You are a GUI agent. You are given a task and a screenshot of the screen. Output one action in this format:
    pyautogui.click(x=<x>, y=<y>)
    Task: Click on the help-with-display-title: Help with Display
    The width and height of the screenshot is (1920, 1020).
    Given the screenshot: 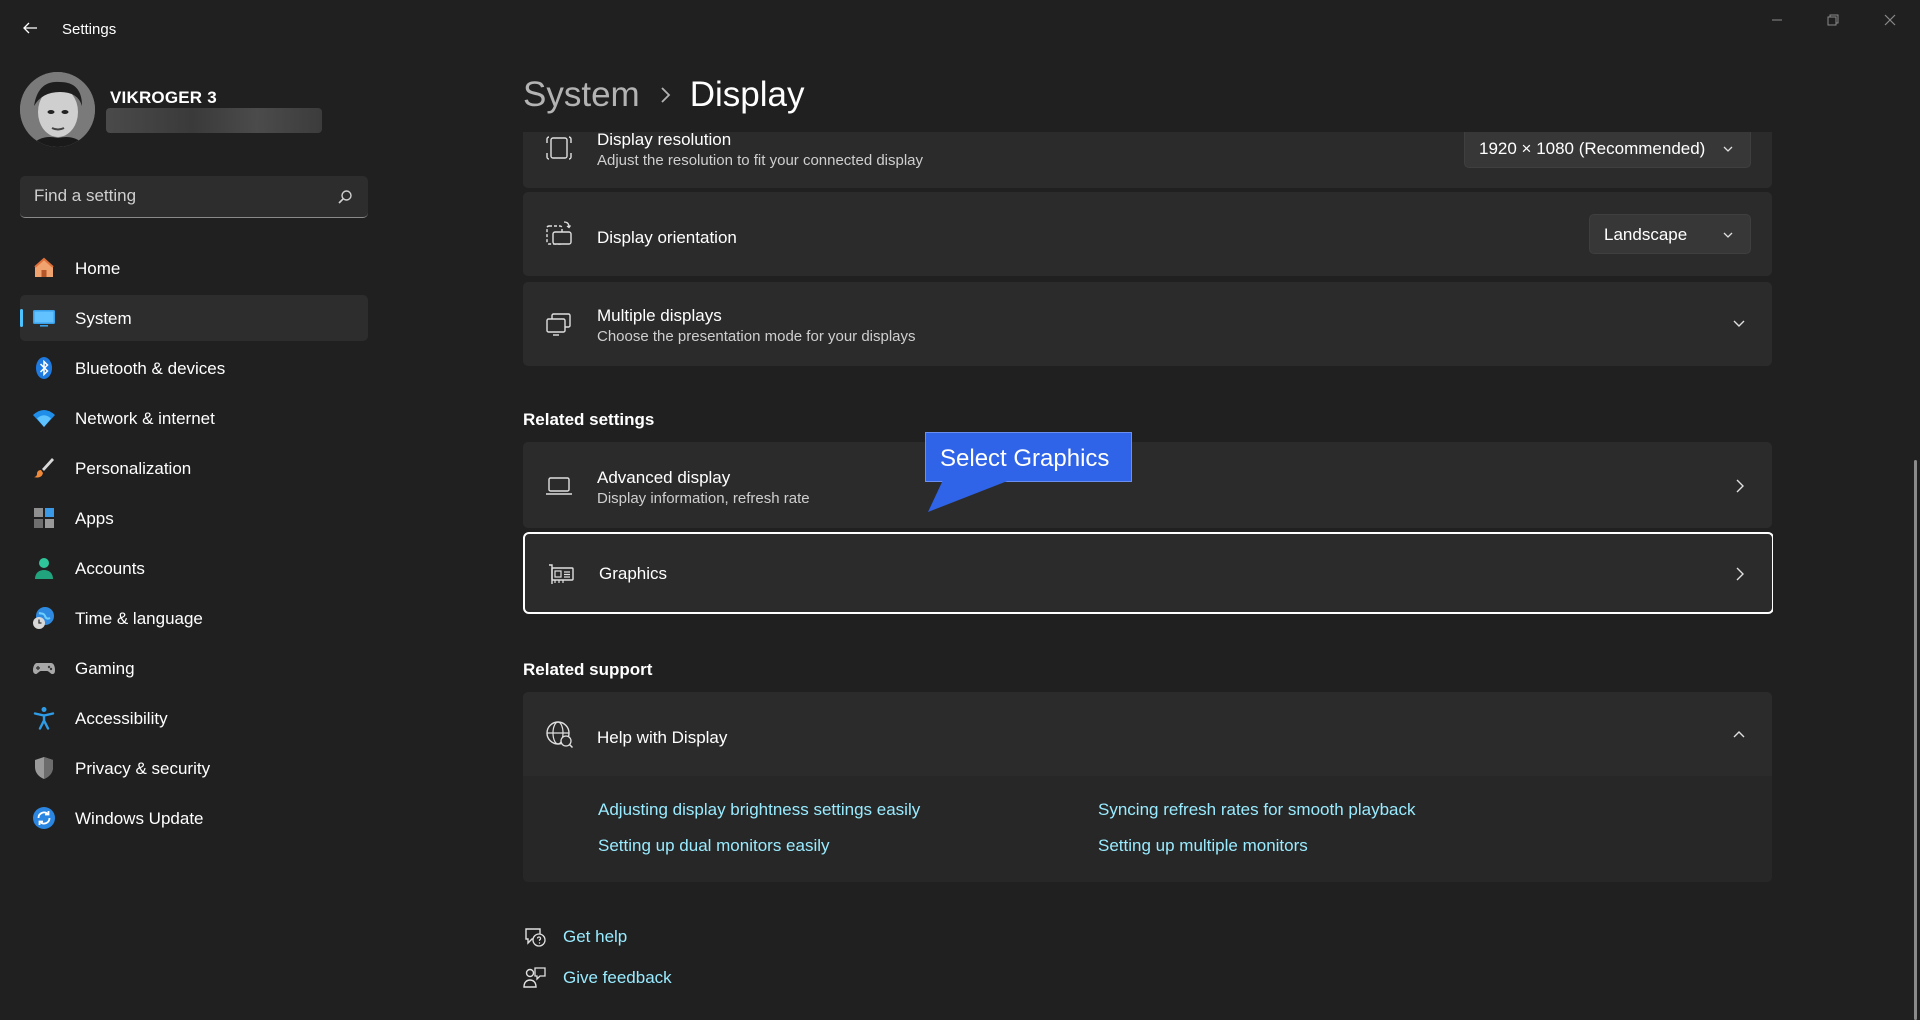 What is the action you would take?
    pyautogui.click(x=662, y=737)
    